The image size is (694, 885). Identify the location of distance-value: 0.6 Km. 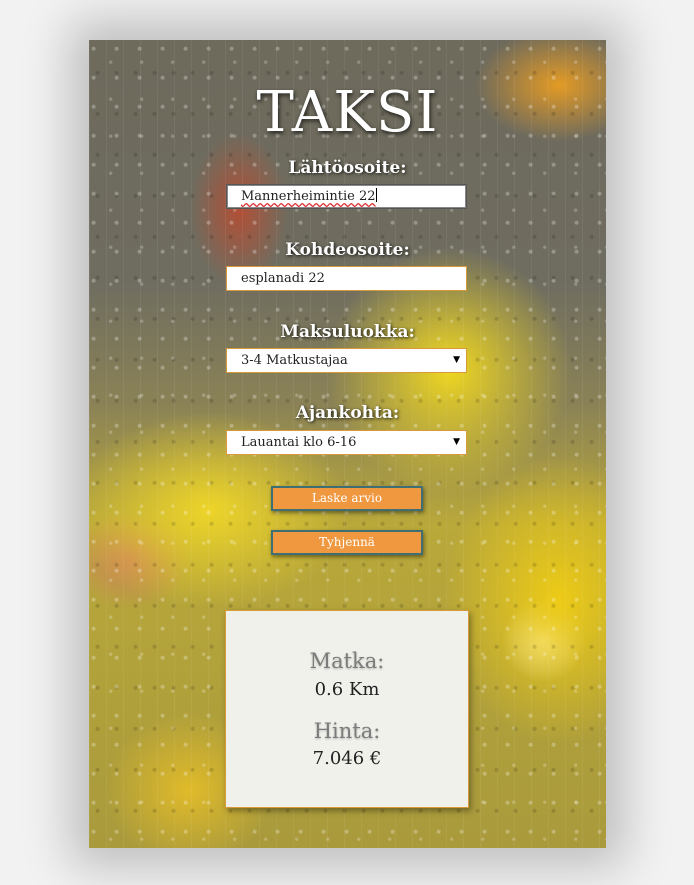
(347, 689).